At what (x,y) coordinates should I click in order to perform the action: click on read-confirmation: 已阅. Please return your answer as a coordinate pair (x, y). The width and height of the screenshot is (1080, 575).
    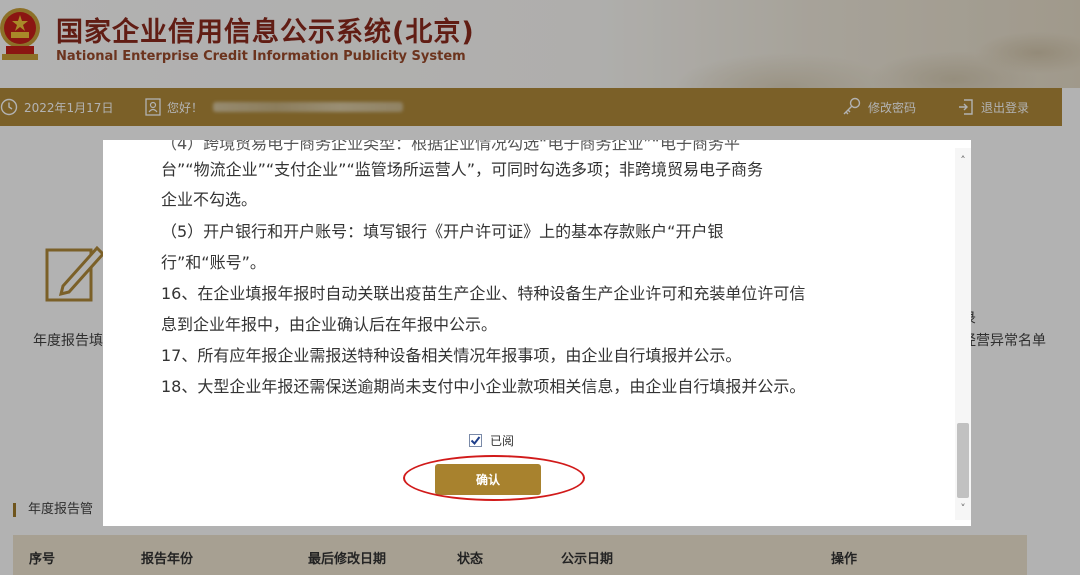
    Looking at the image, I should click on (491, 440).